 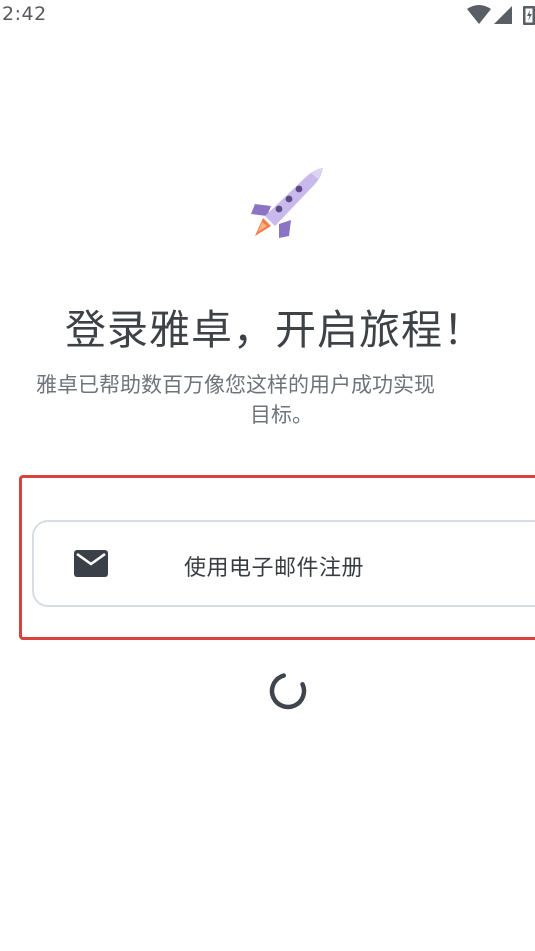 What do you see at coordinates (503, 15) in the screenshot?
I see `signal-icon` at bounding box center [503, 15].